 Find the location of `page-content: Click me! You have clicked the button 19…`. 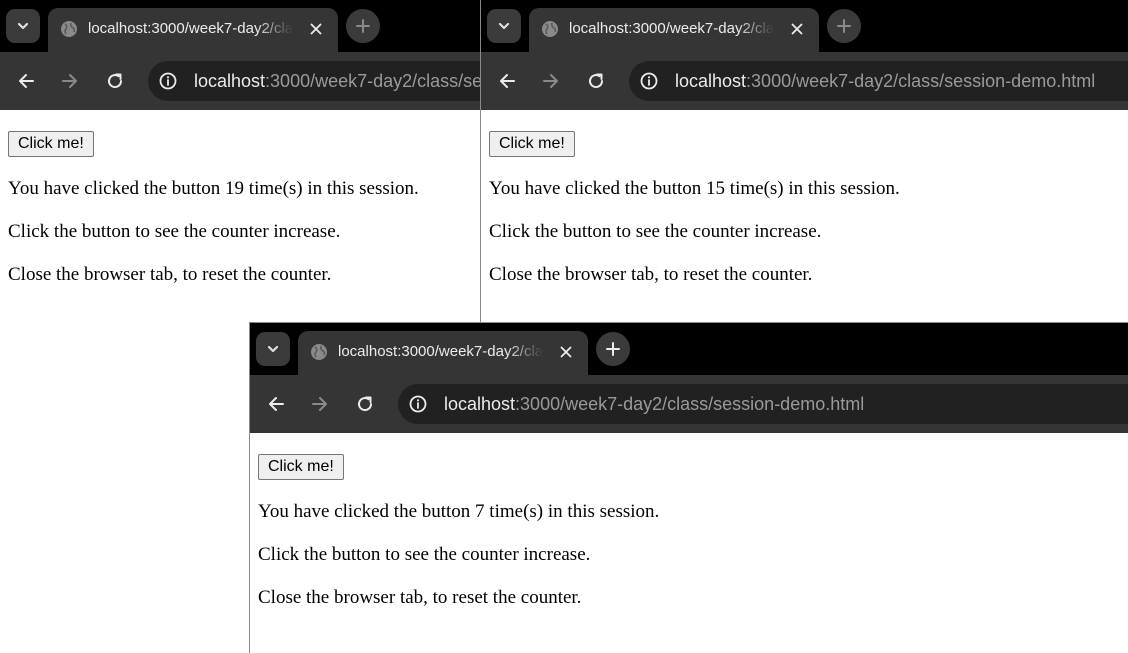

page-content: Click me! You have clicked the button 19… is located at coordinates (240, 198).